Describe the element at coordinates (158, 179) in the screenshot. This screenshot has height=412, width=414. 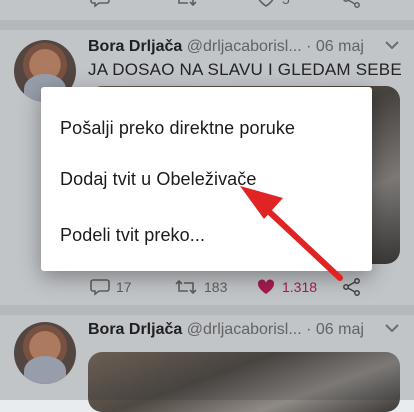
I see `menu-item-add-bookmark: Dodaj tvit u Obeleživače` at that location.